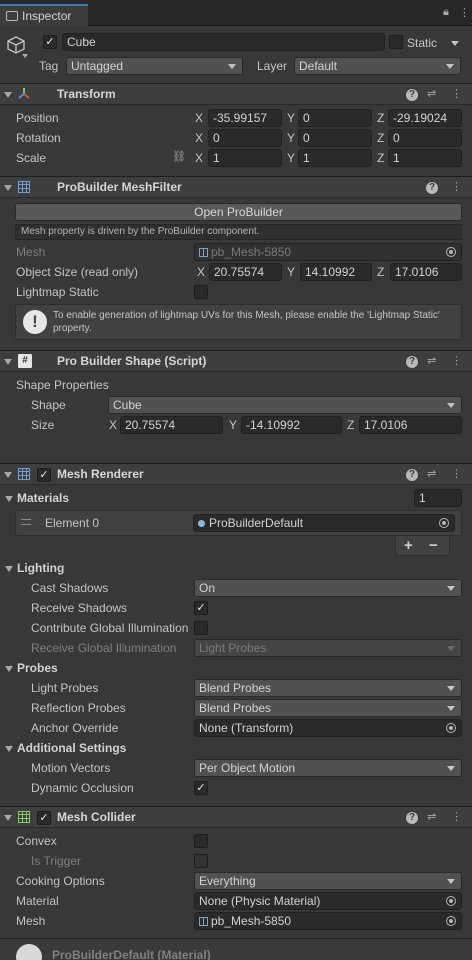 The height and width of the screenshot is (960, 472). I want to click on shape-size-z: 17.0106, so click(410, 425).